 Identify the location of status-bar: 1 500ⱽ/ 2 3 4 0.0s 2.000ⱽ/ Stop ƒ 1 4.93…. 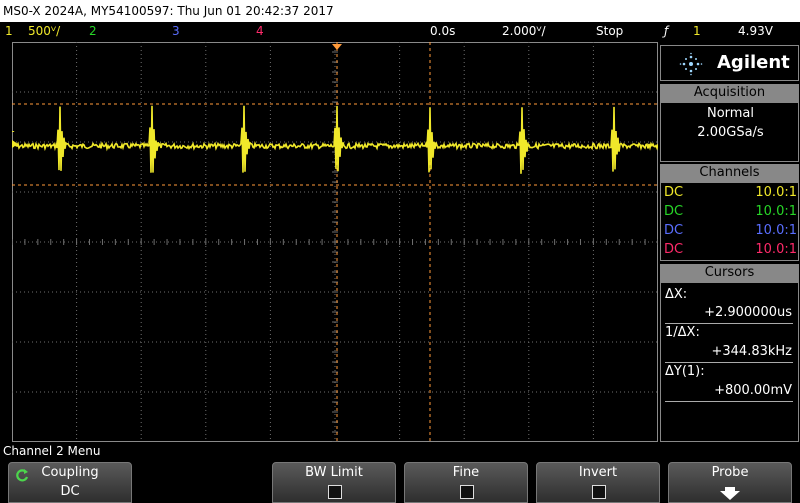
(400, 31).